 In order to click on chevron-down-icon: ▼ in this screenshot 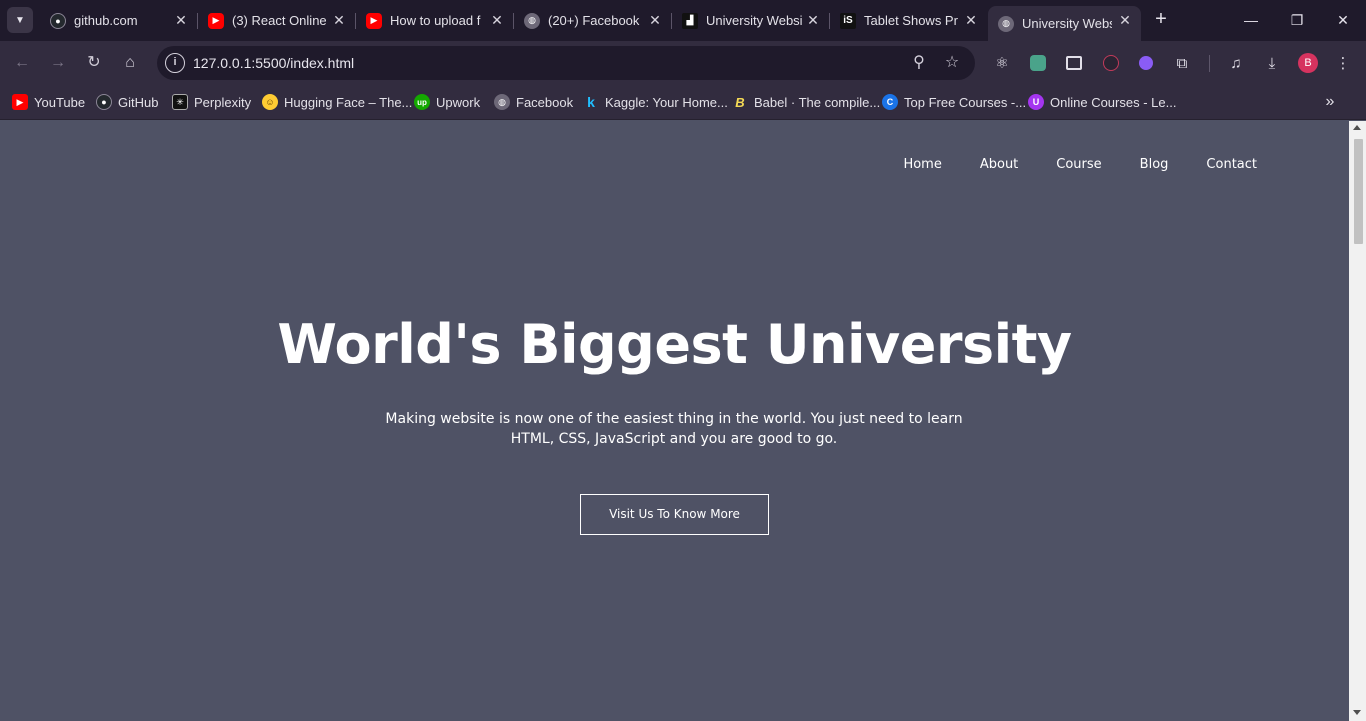, I will do `click(20, 20)`.